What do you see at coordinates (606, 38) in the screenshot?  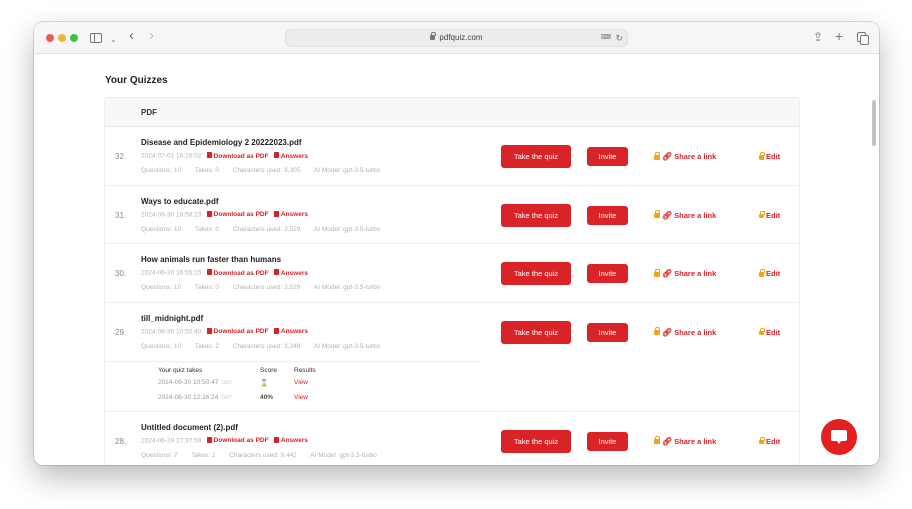 I see `translate-icon: ⌨` at bounding box center [606, 38].